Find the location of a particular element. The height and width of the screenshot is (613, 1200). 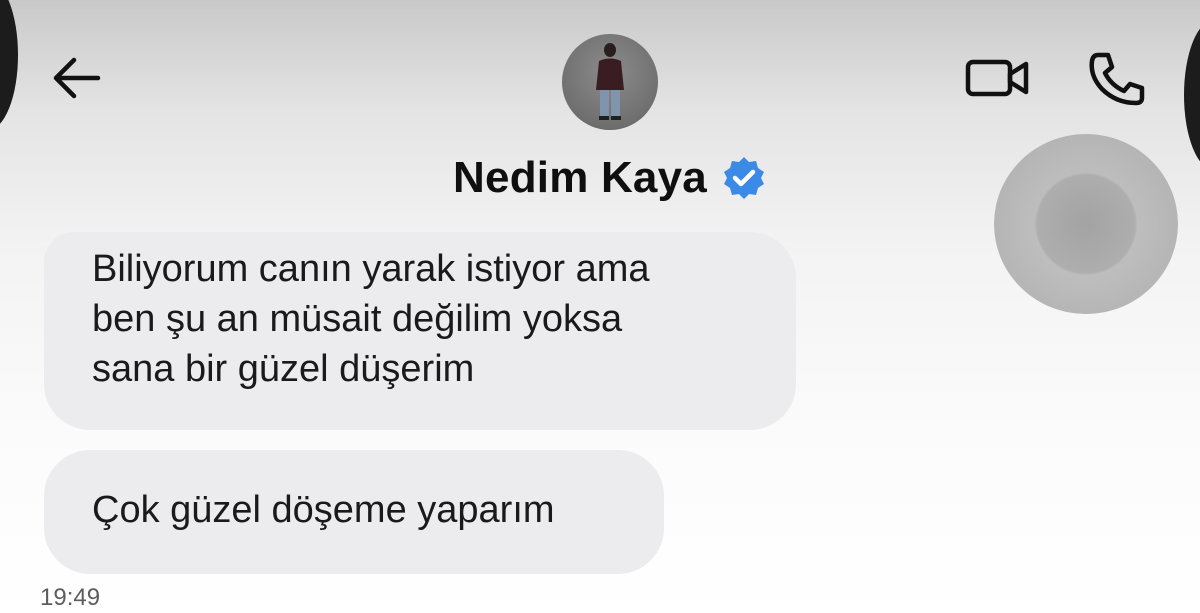

message-text-line: Biliyorum canın yarak istiyor ama is located at coordinates (371, 269).